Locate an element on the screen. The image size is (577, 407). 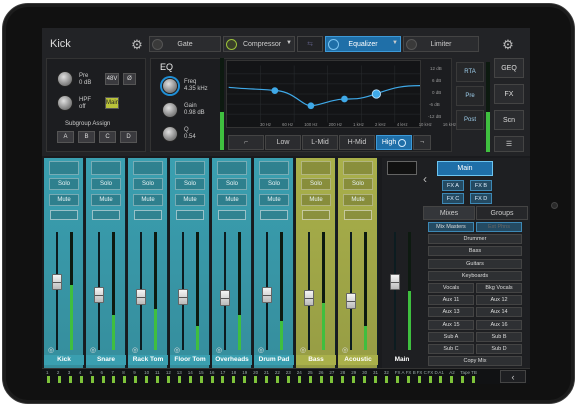
mix-select-button: Sub D is located at coordinates (499, 349).